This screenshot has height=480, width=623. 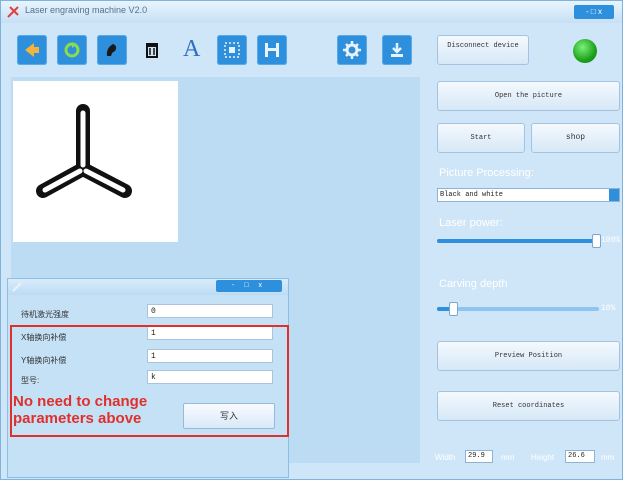 What do you see at coordinates (594, 12) in the screenshot?
I see `window-controls: - □ x` at bounding box center [594, 12].